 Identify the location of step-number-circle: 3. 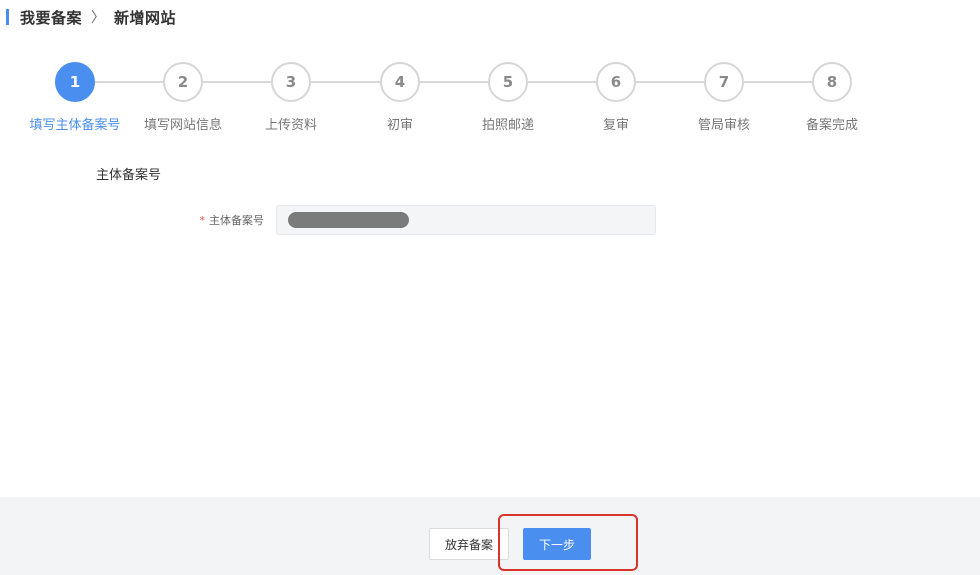
(291, 82).